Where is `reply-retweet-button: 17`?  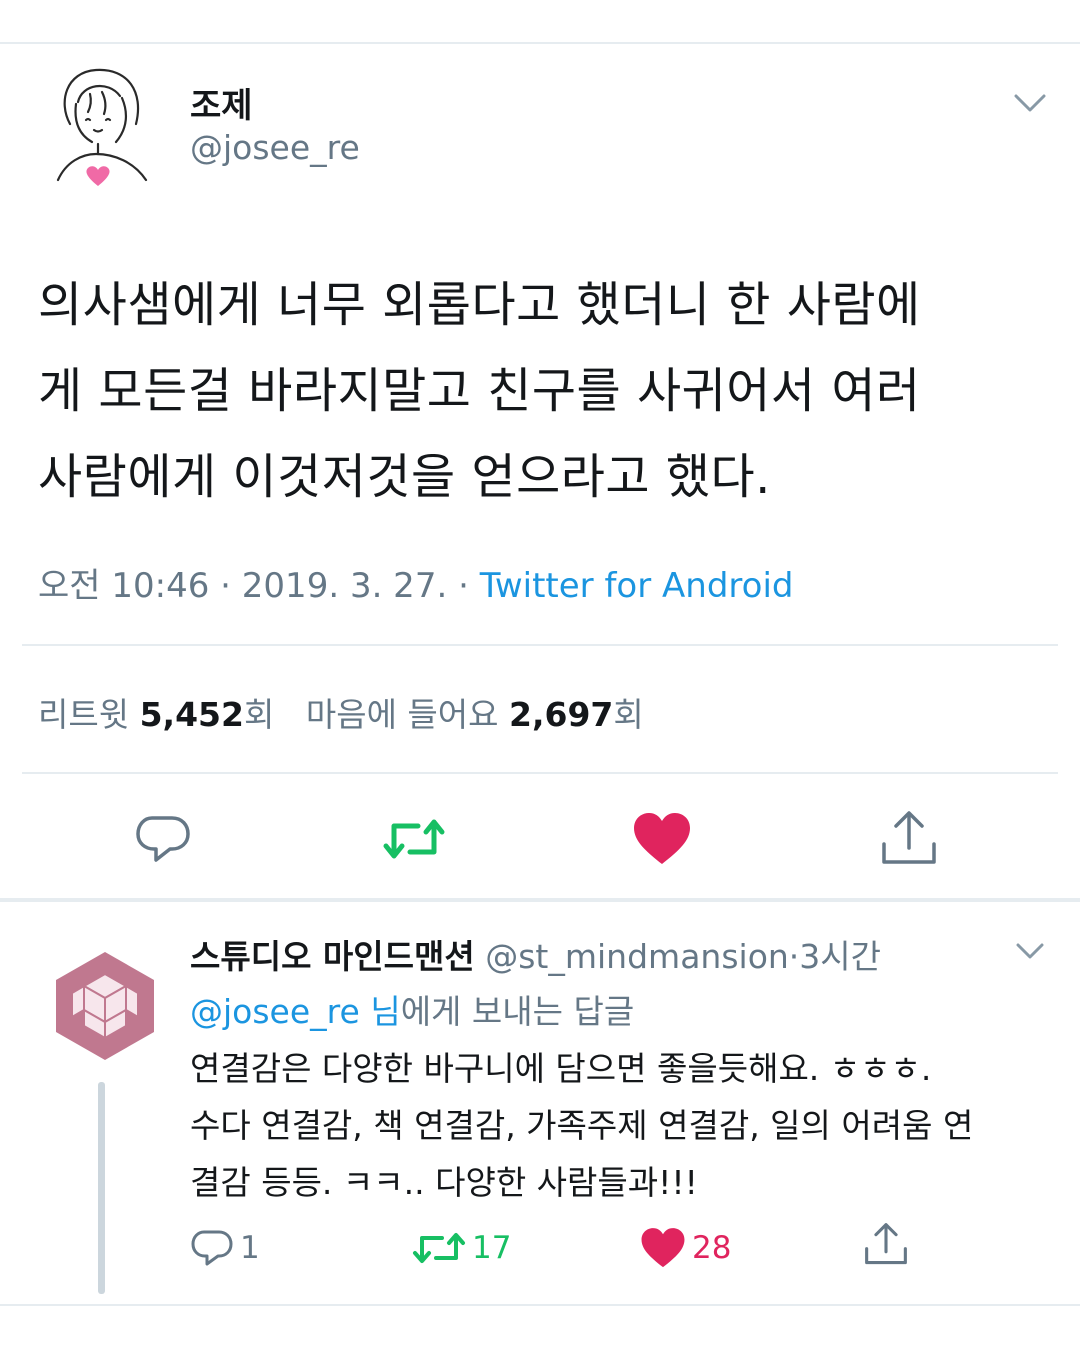 reply-retweet-button: 17 is located at coordinates (461, 1248).